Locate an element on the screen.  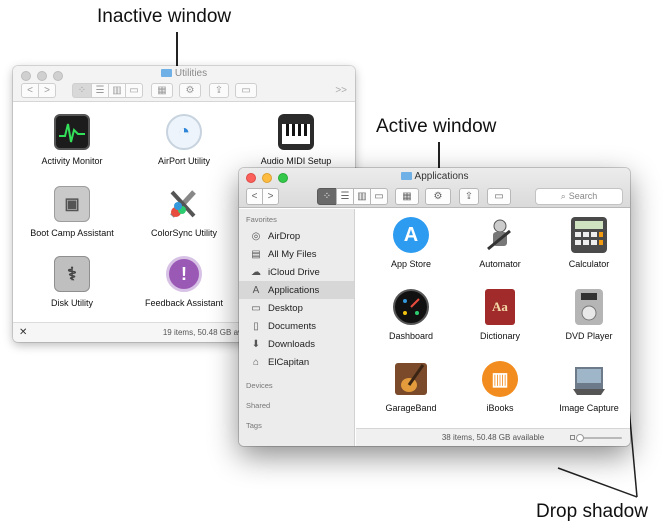
inactive-titlebar: Utilities < > ⁘ ☰ ▥ ▭ ▦ ⚙ ⇪ ▭ >> is located at coordinates (184, 84).